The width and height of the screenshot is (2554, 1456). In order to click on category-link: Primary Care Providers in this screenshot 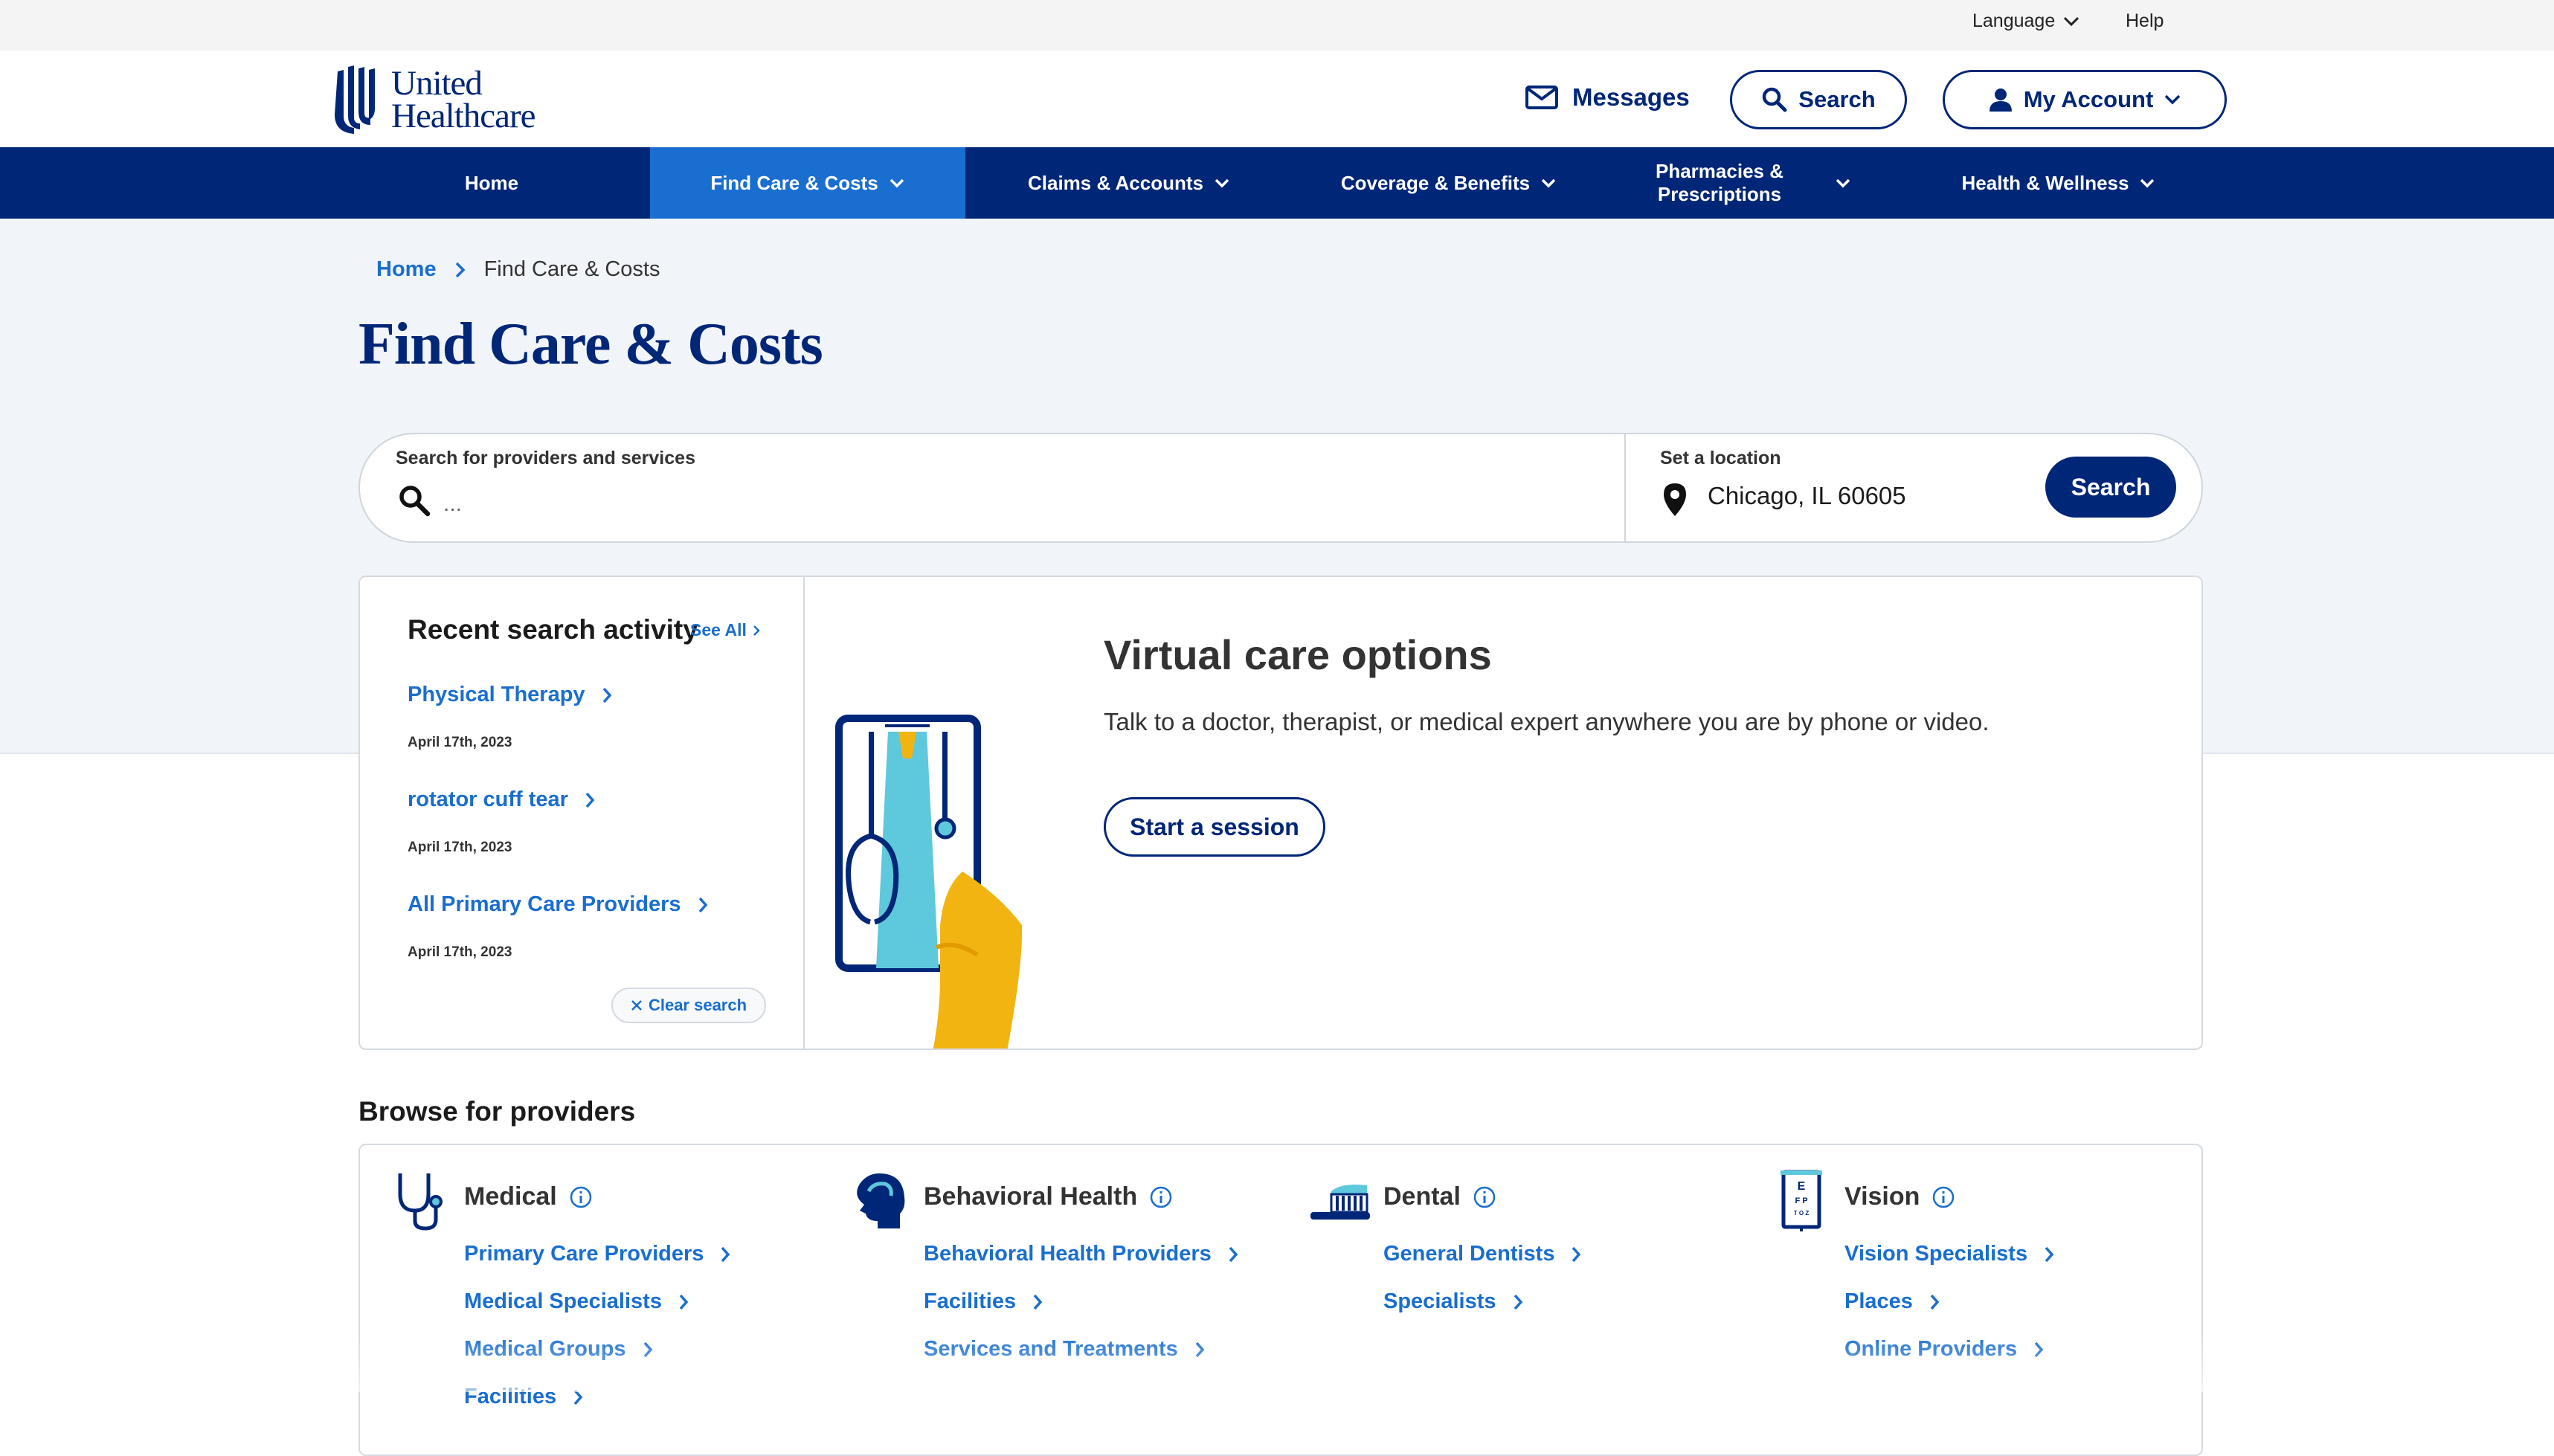, I will do `click(597, 1254)`.